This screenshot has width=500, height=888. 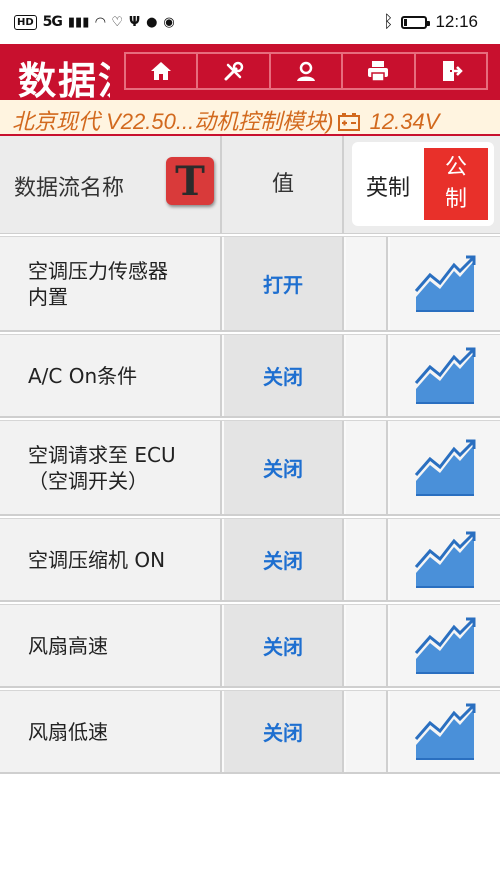 I want to click on status-left: HD 5G ▮▮▮ ◠ ♡ Ψ ● ◉, so click(x=94, y=22).